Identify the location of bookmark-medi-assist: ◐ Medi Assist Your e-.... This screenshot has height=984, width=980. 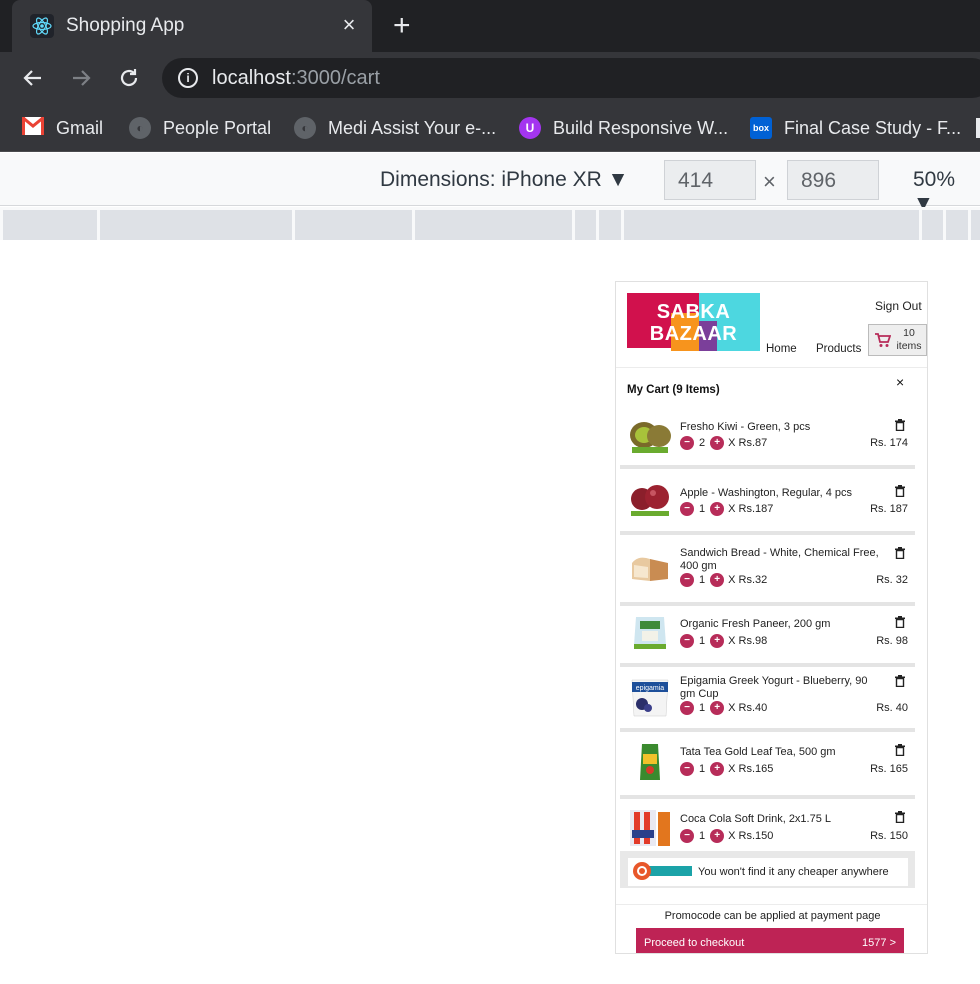
(395, 128).